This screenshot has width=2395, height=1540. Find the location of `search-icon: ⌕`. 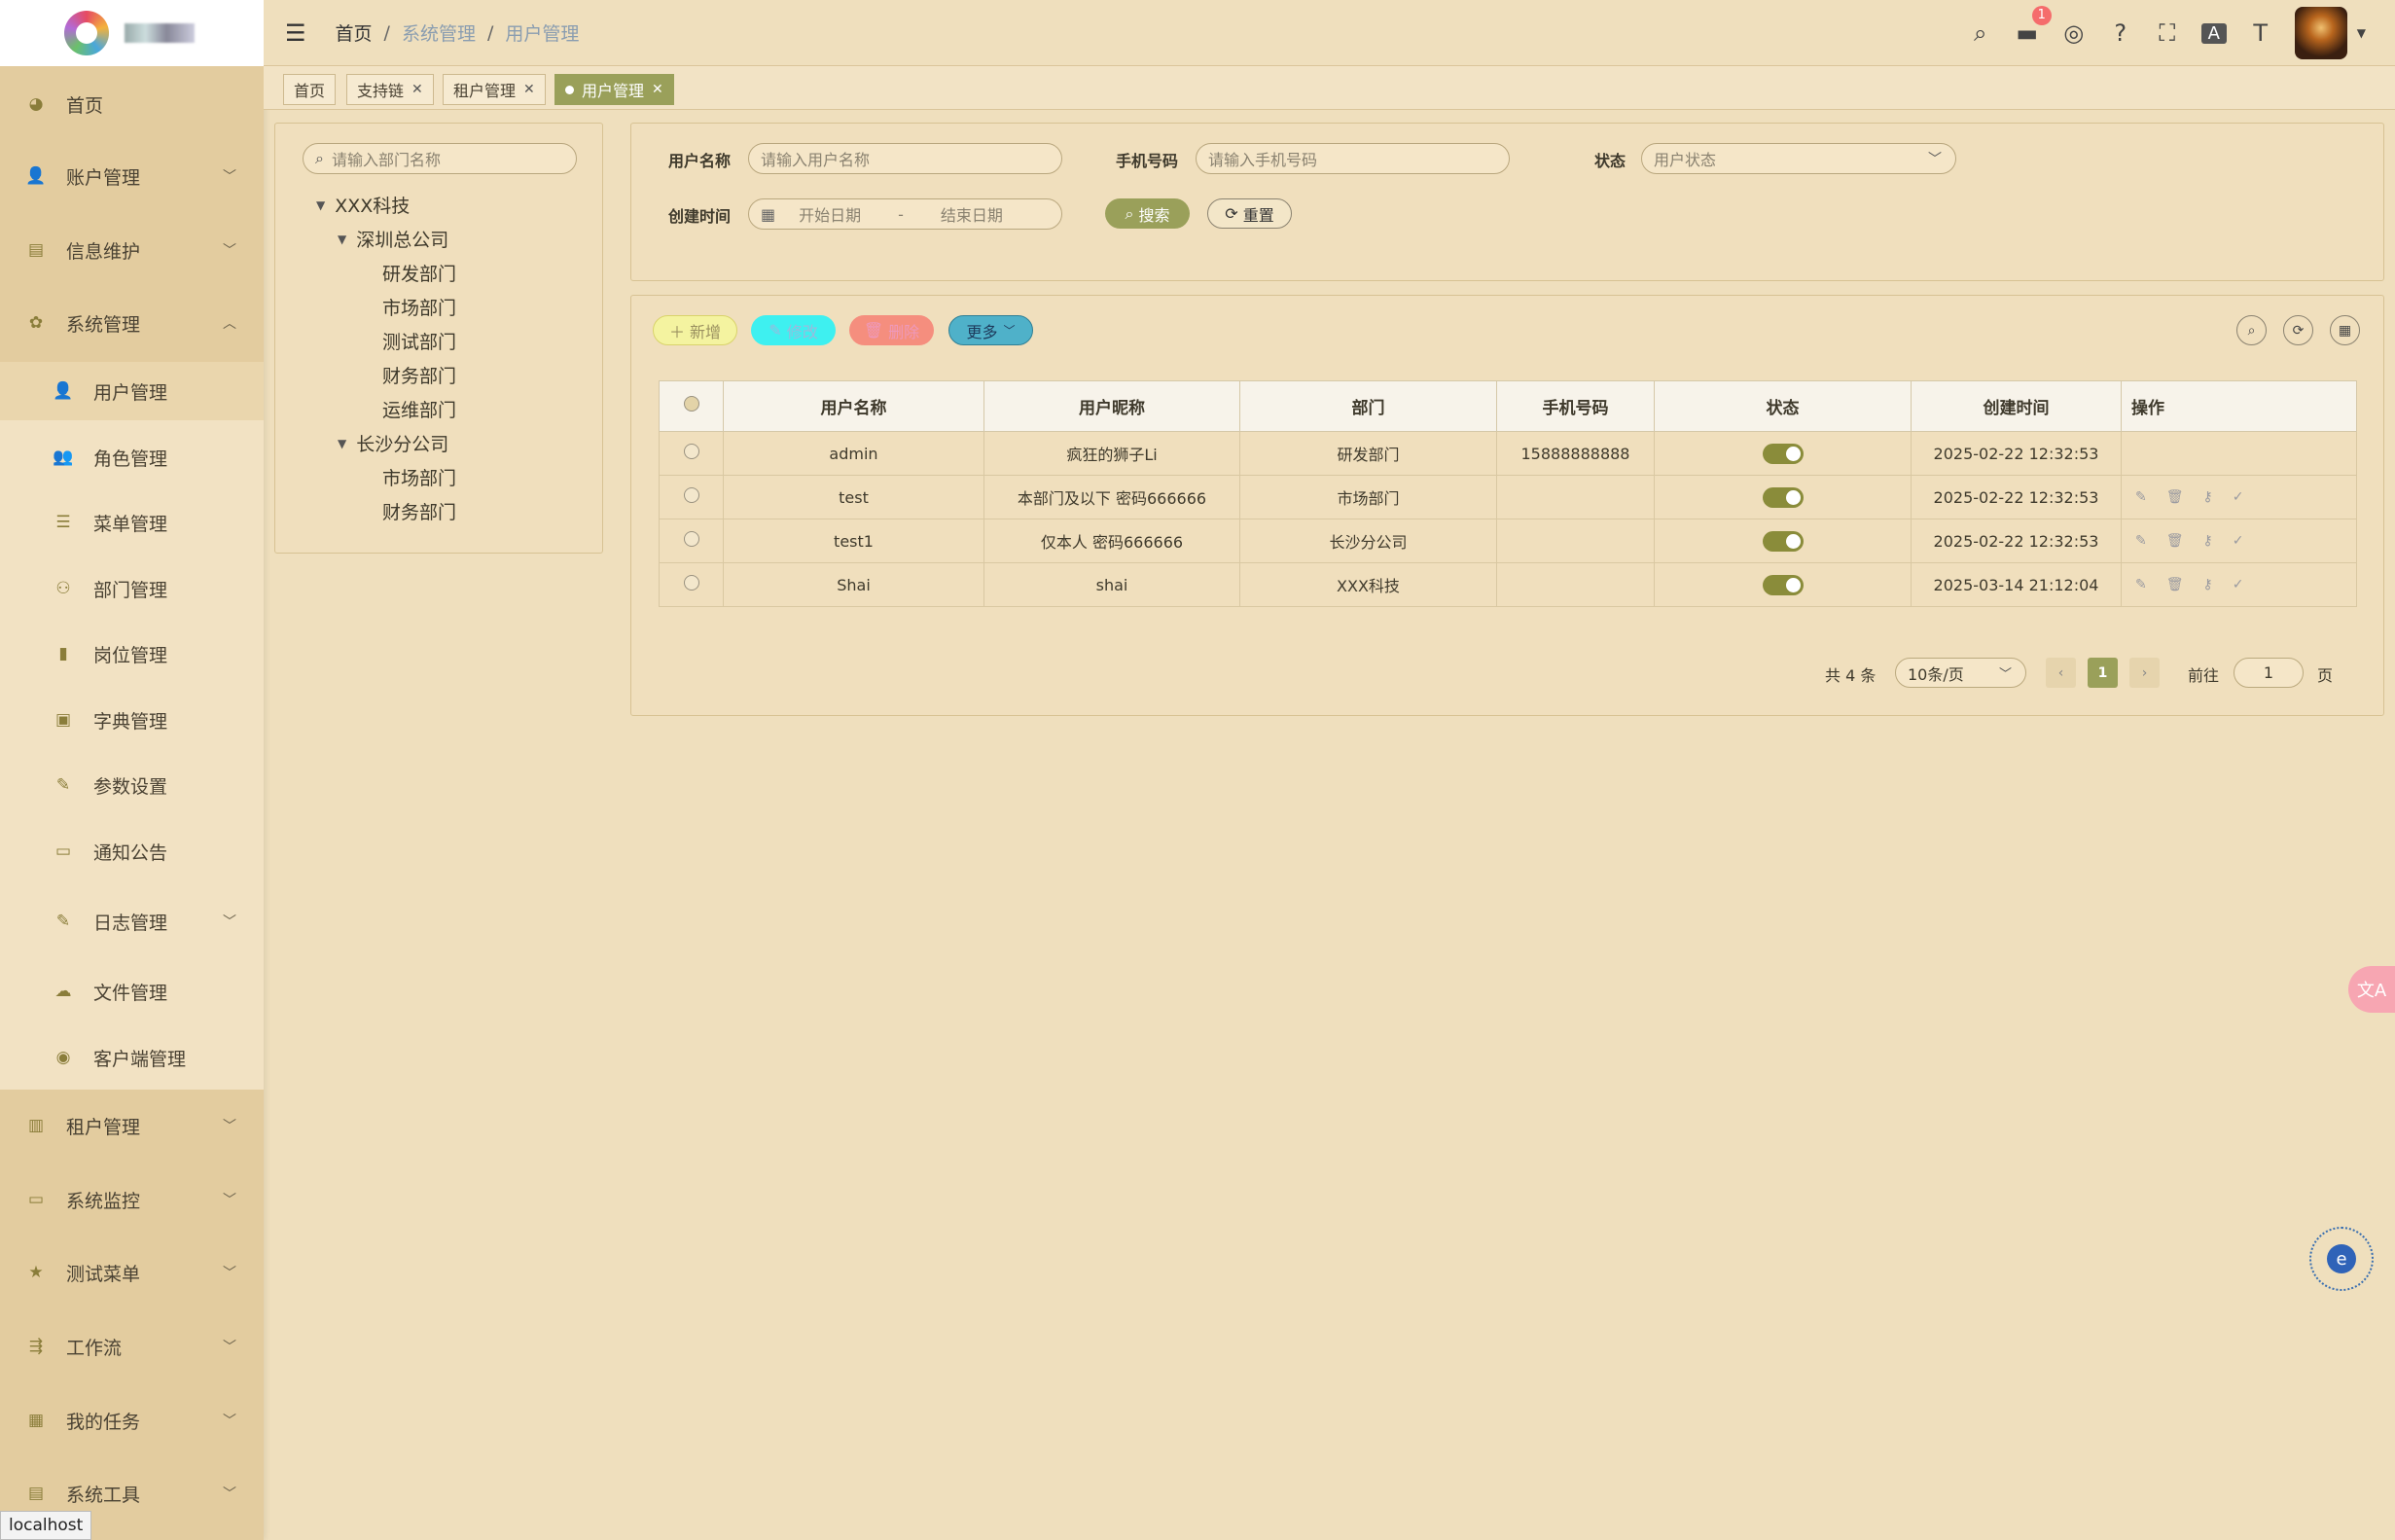

search-icon: ⌕ is located at coordinates (1980, 33).